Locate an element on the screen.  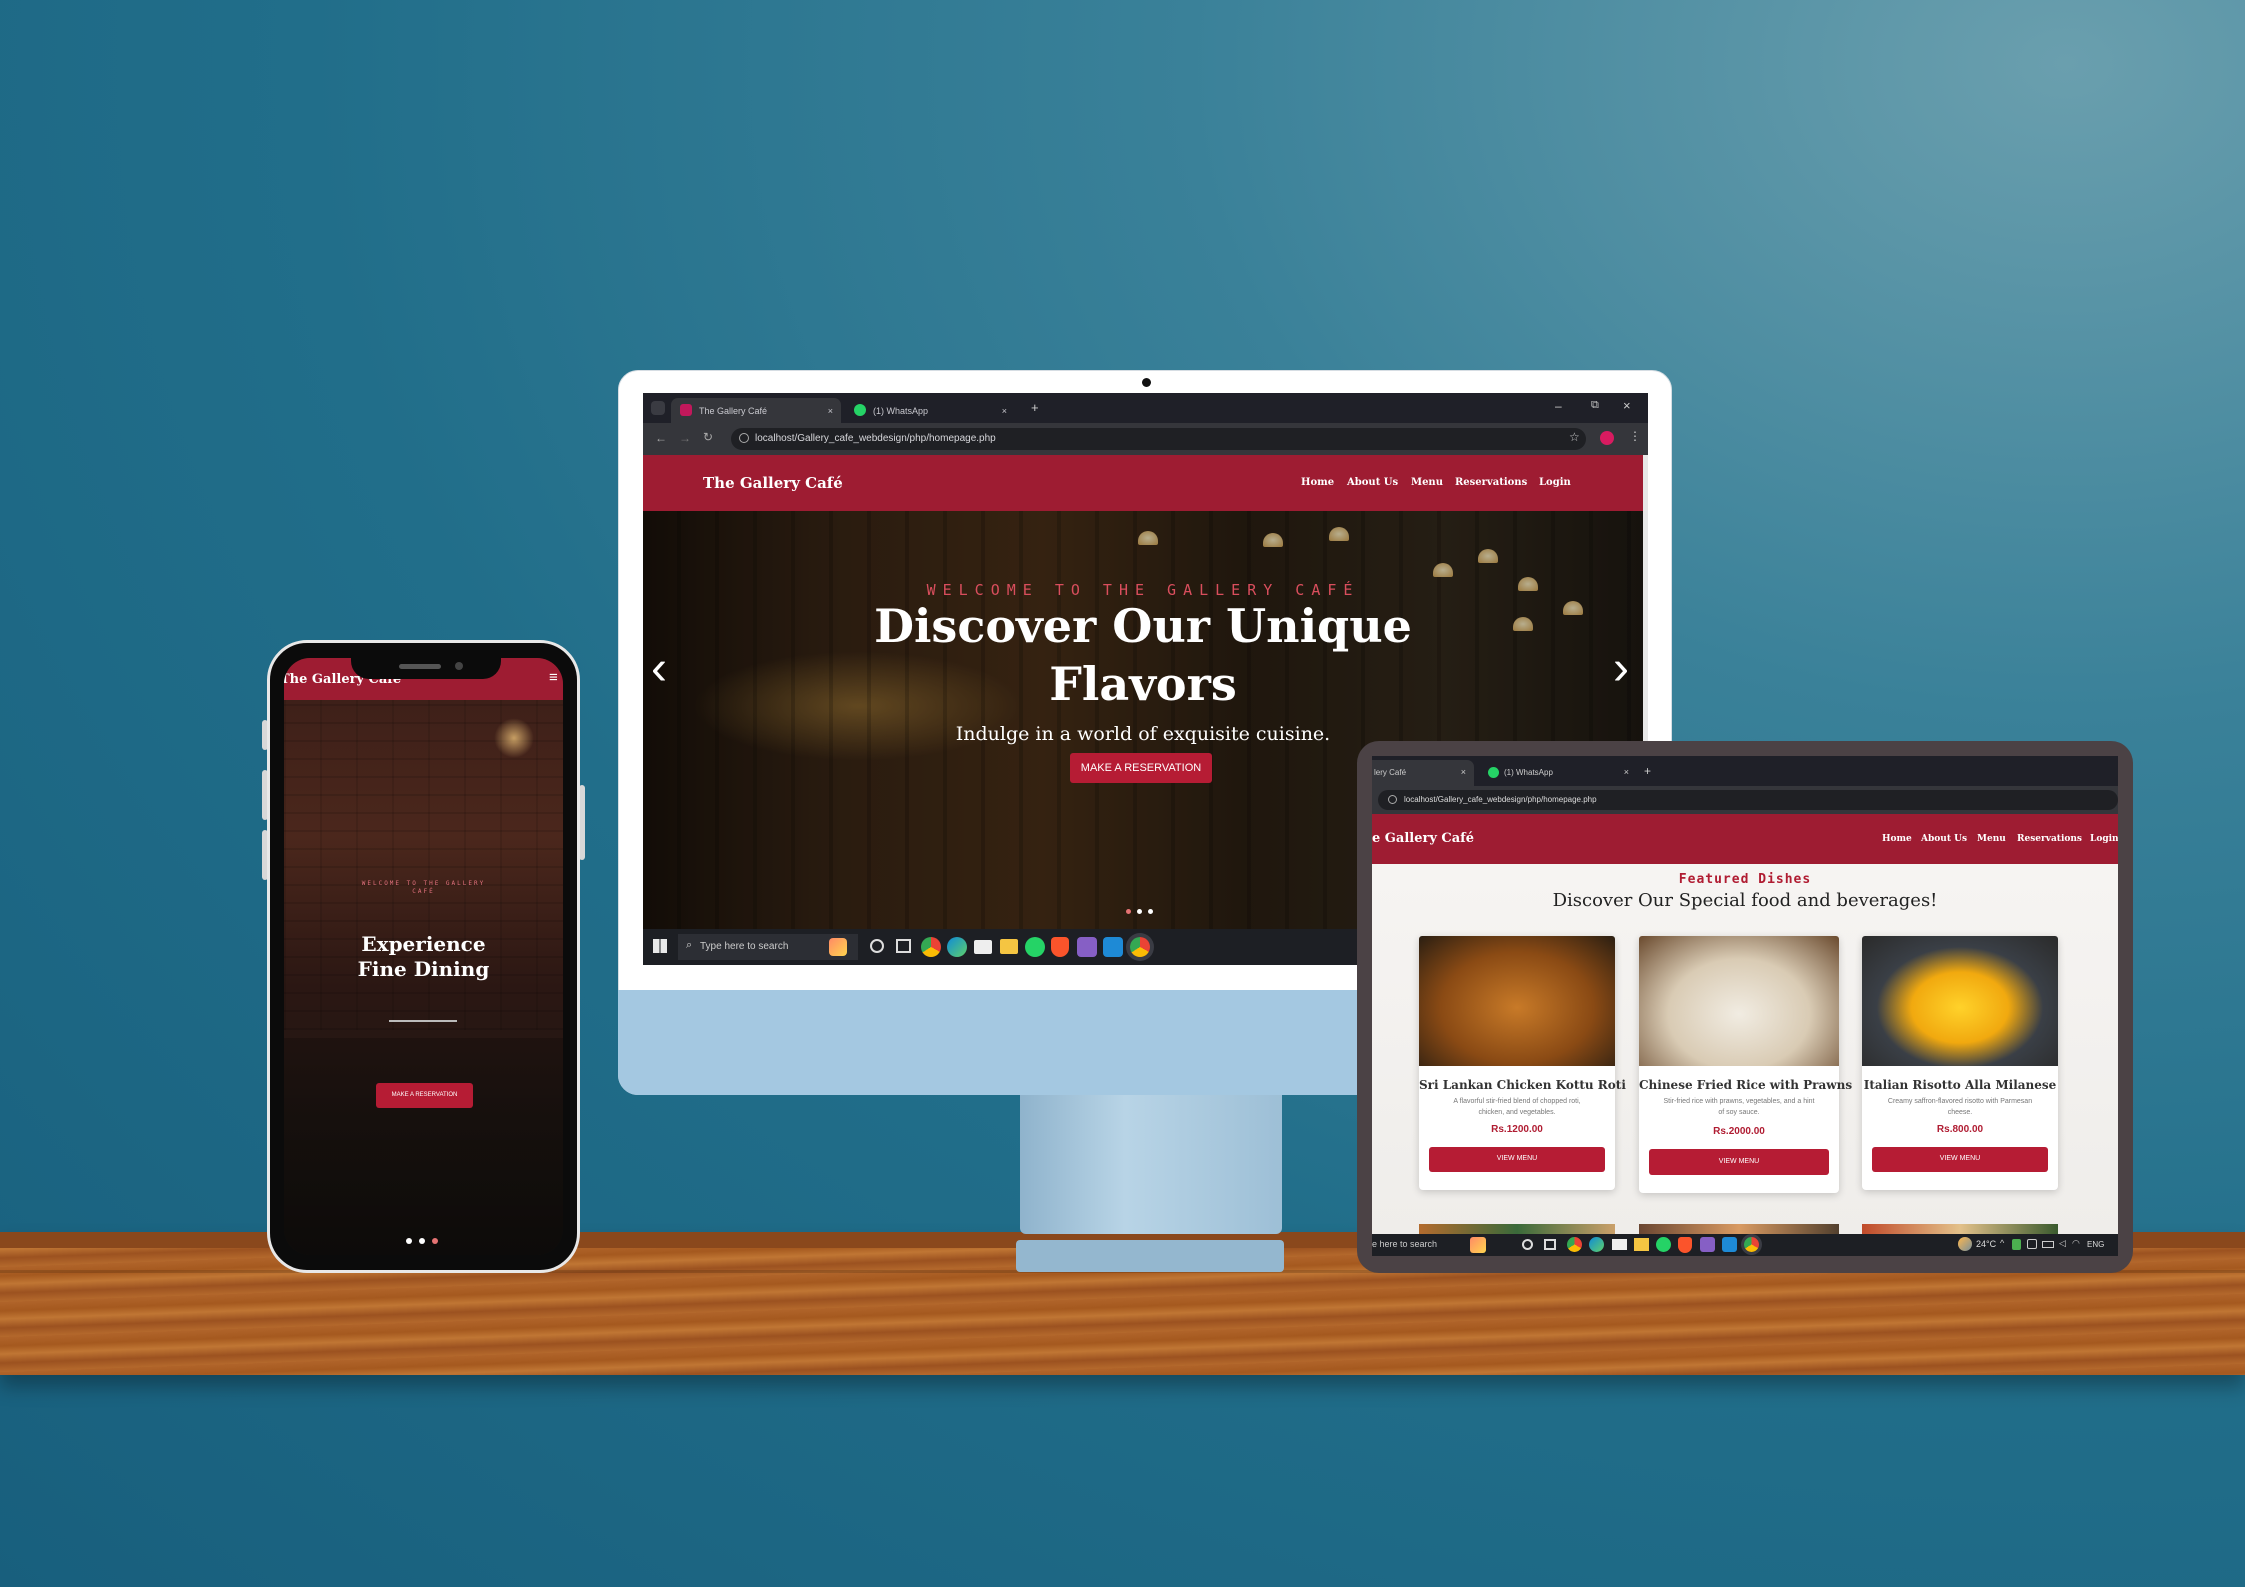
hero-kicker: WELCOME TO THE GALLERY CAFÉ is located at coordinates (1143, 590).